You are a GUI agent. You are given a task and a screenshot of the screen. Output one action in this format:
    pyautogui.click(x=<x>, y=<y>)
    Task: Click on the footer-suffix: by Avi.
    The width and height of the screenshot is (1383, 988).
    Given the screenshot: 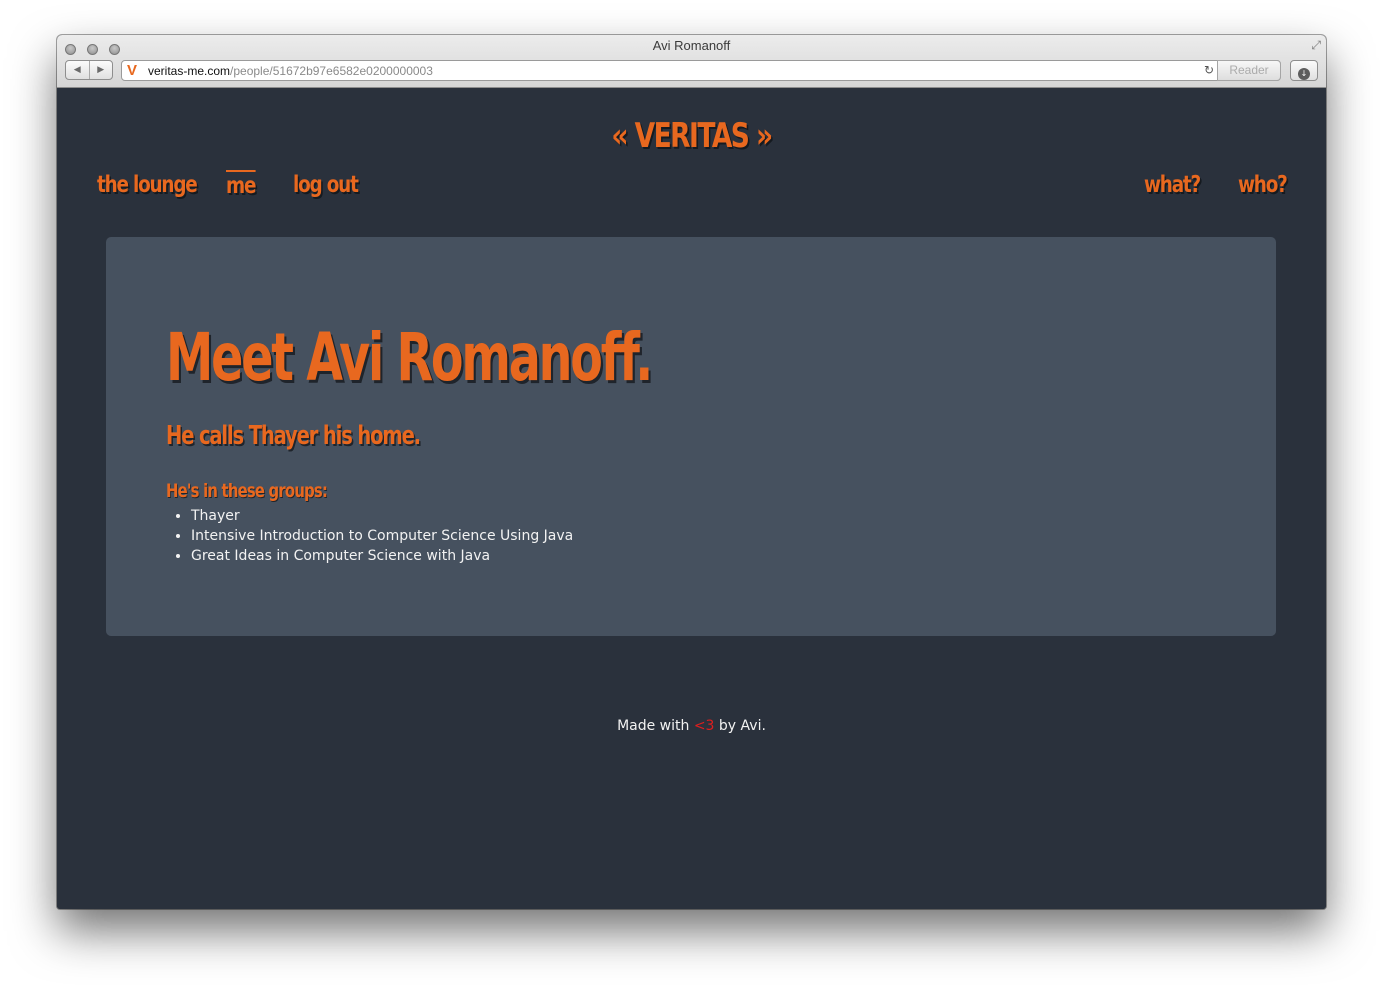 What is the action you would take?
    pyautogui.click(x=742, y=726)
    